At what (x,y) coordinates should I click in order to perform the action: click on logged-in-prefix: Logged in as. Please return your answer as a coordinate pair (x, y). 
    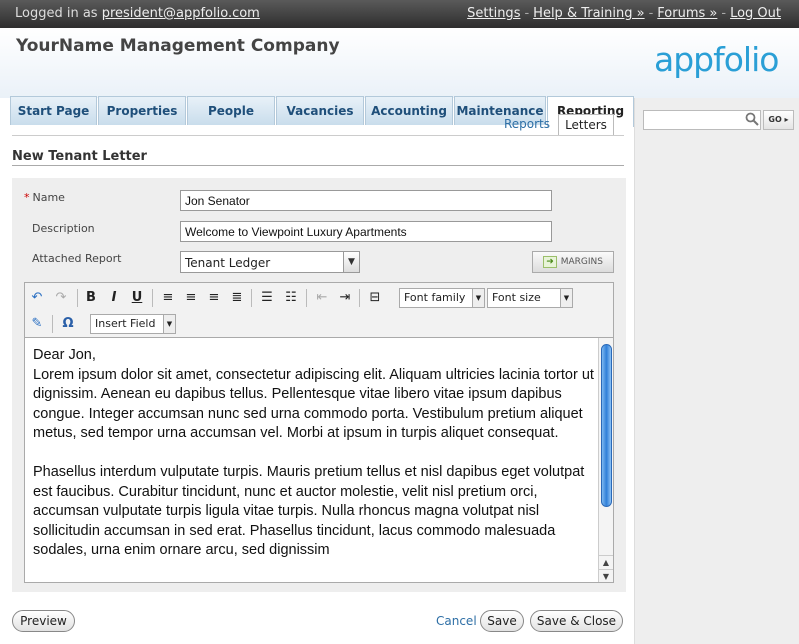
    Looking at the image, I should click on (56, 13).